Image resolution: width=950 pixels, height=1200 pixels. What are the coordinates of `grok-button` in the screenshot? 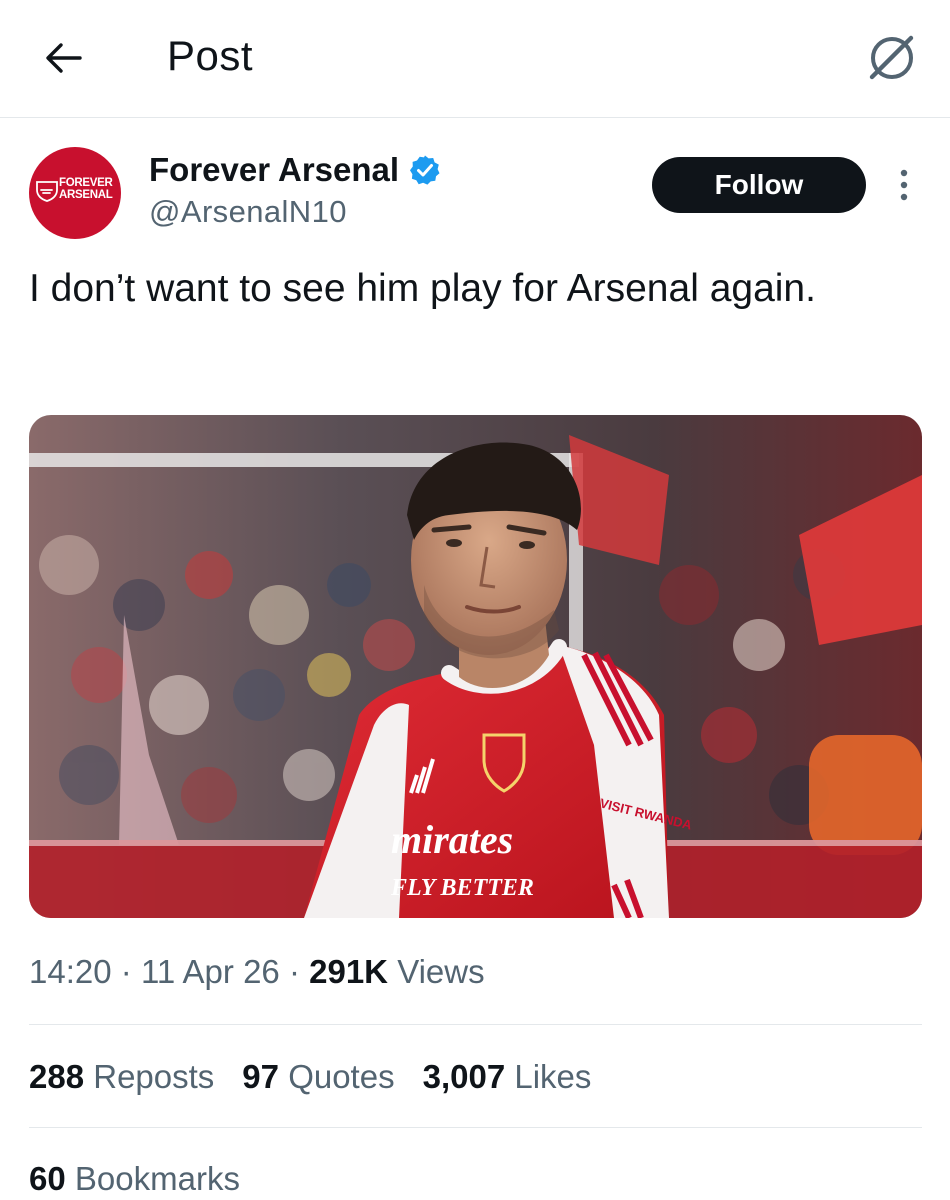 It's located at (892, 58).